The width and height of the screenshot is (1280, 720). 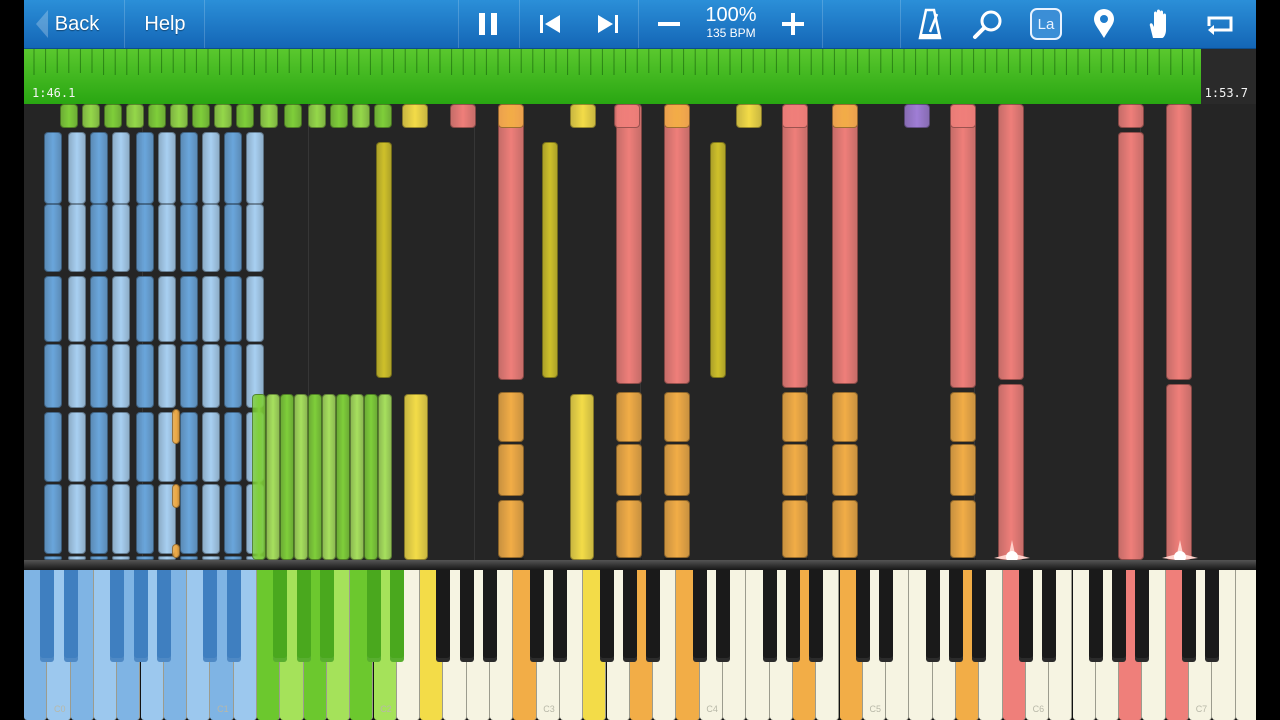 I want to click on skip-forward-button, so click(x=608, y=24).